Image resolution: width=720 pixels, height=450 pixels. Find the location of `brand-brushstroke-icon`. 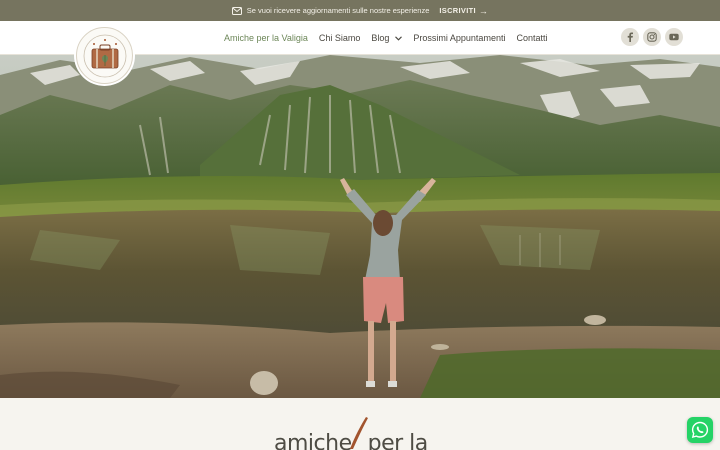

brand-brushstroke-icon is located at coordinates (359, 433).